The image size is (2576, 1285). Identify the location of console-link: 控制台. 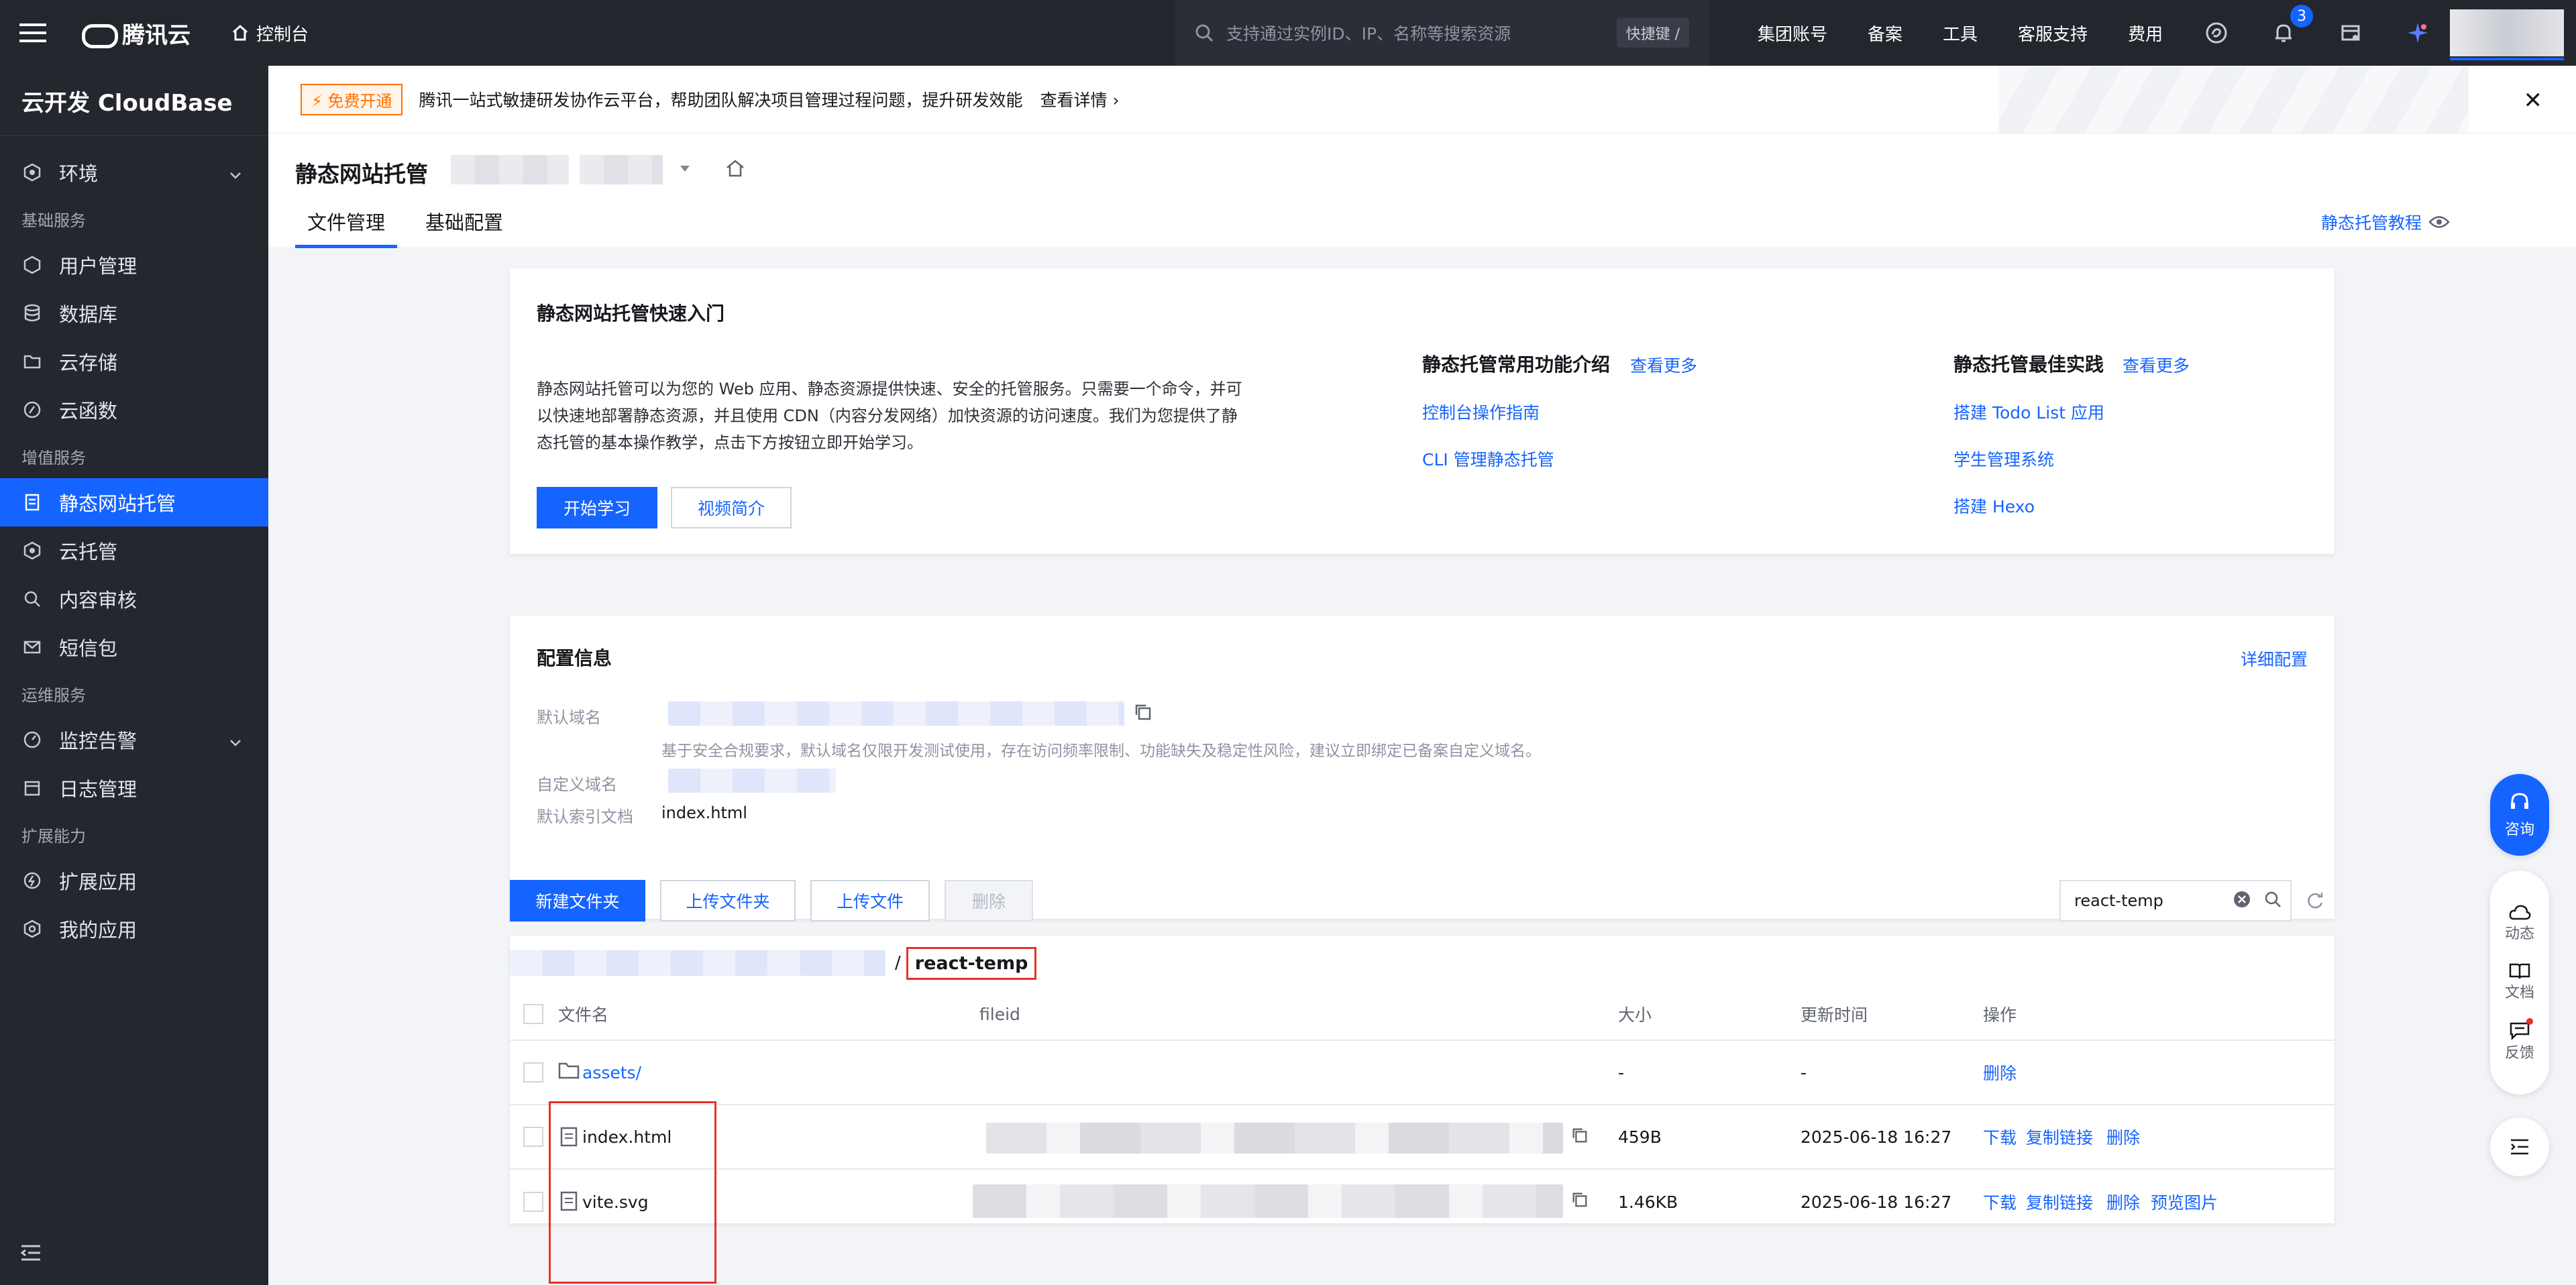
(270, 33).